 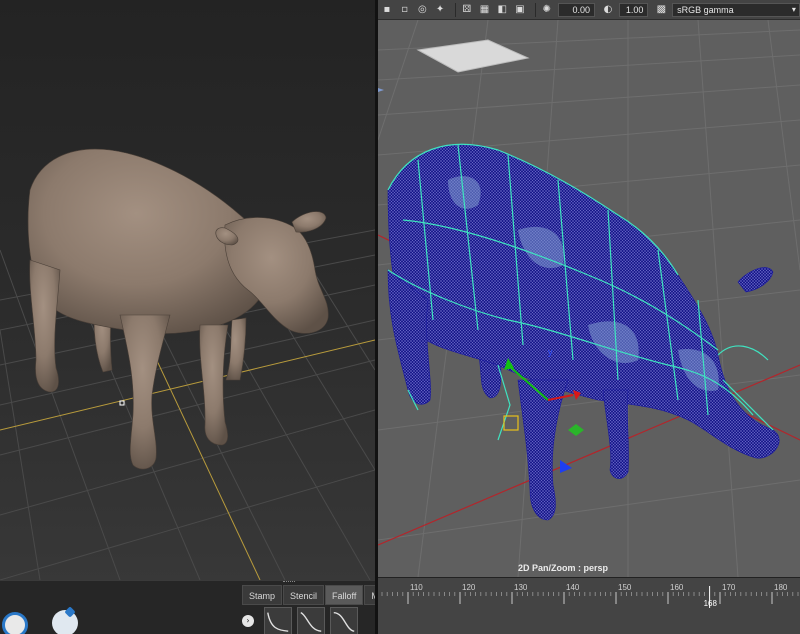 I want to click on lights-icon: ✦, so click(x=440, y=10).